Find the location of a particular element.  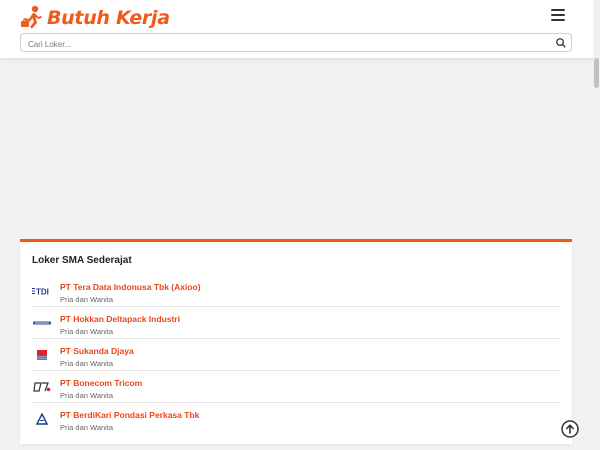

svg-text: TDI is located at coordinates (42, 292).